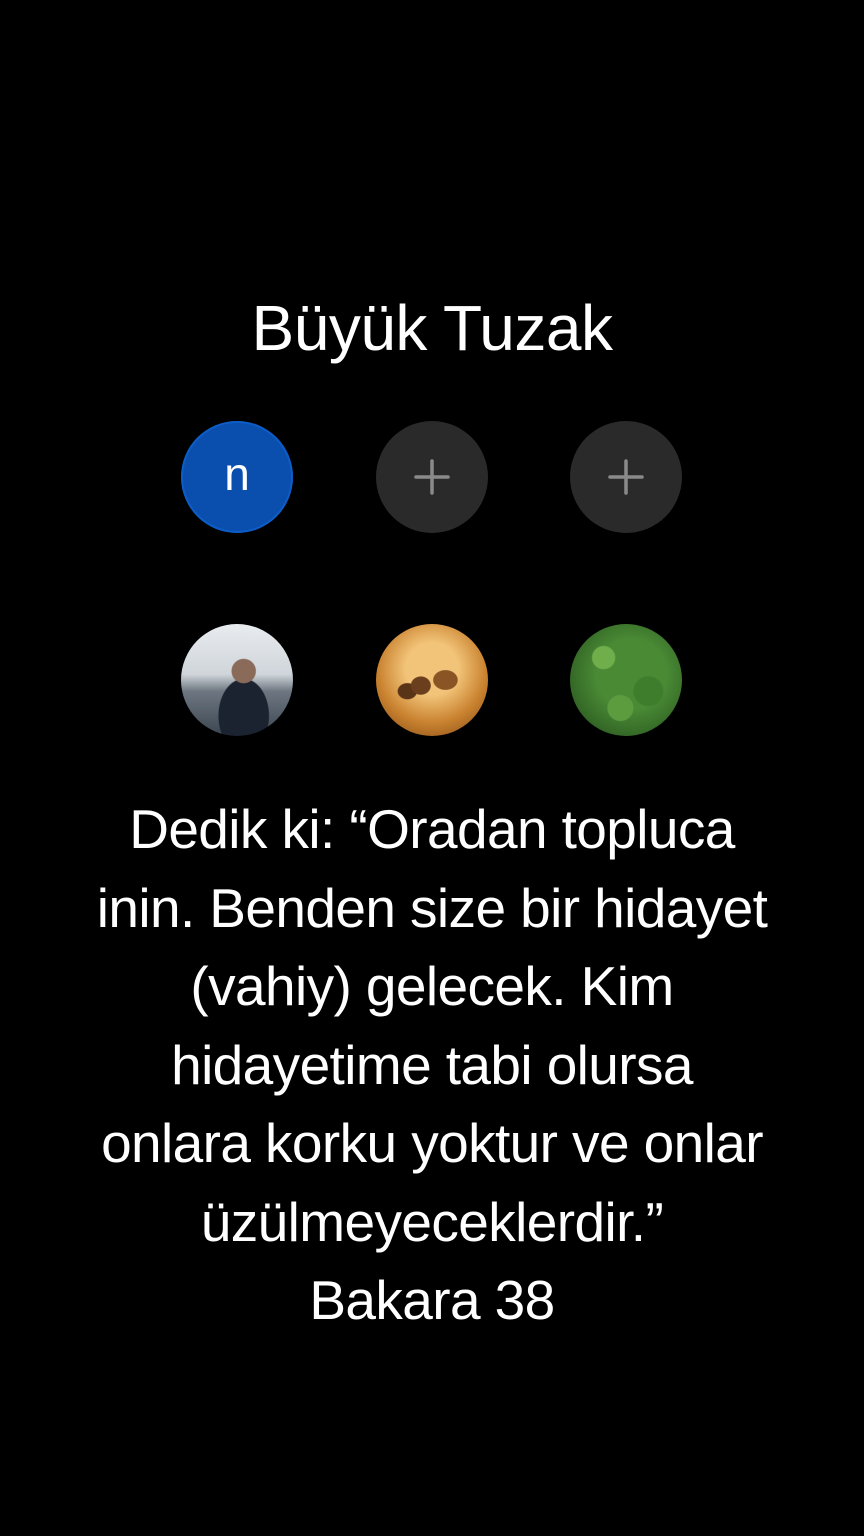  I want to click on profile-avatar-row, so click(432, 681).